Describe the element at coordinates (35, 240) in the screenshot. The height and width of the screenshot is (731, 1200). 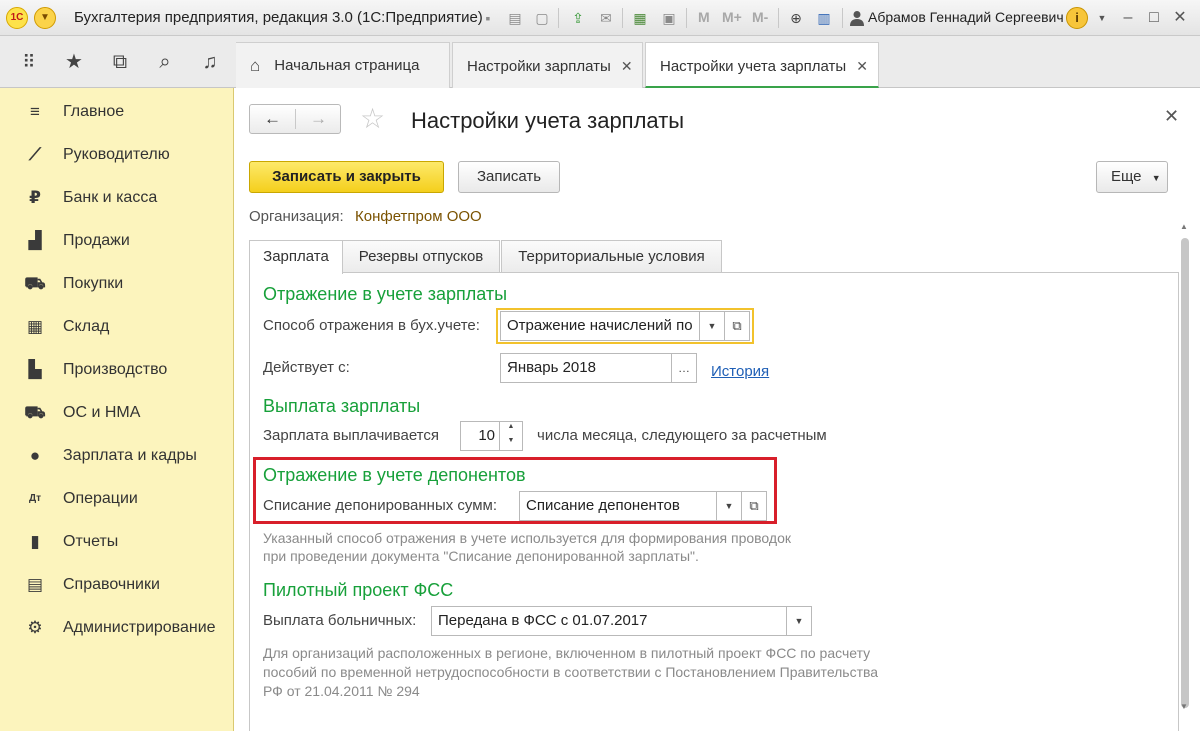
I see `shopping-bag-icon: ▟` at that location.